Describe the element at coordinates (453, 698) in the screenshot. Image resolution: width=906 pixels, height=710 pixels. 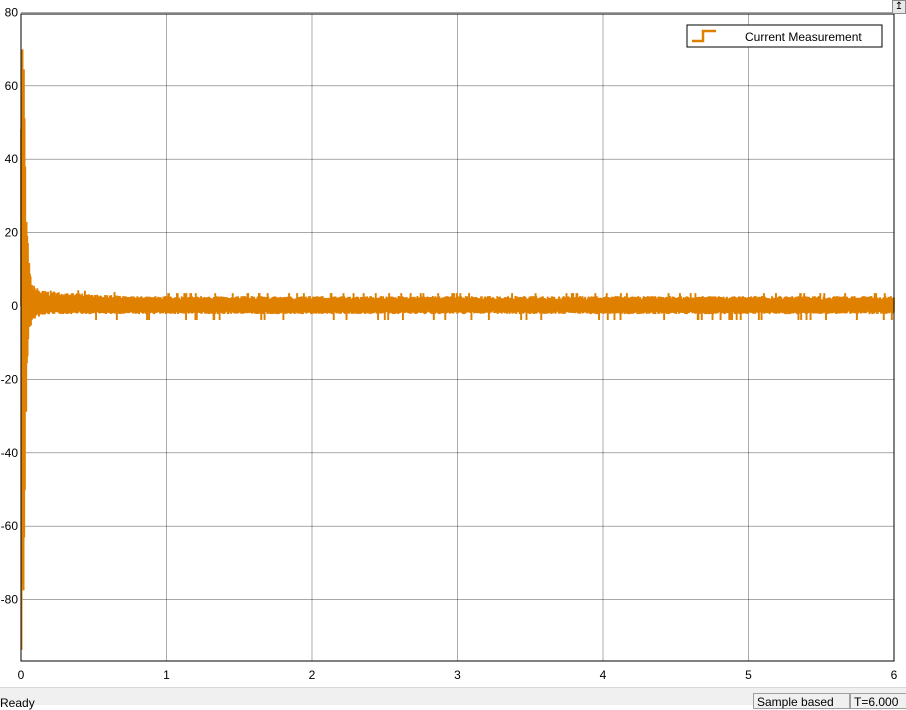
I see `status-bar: Ready Sample based T=6.000` at that location.